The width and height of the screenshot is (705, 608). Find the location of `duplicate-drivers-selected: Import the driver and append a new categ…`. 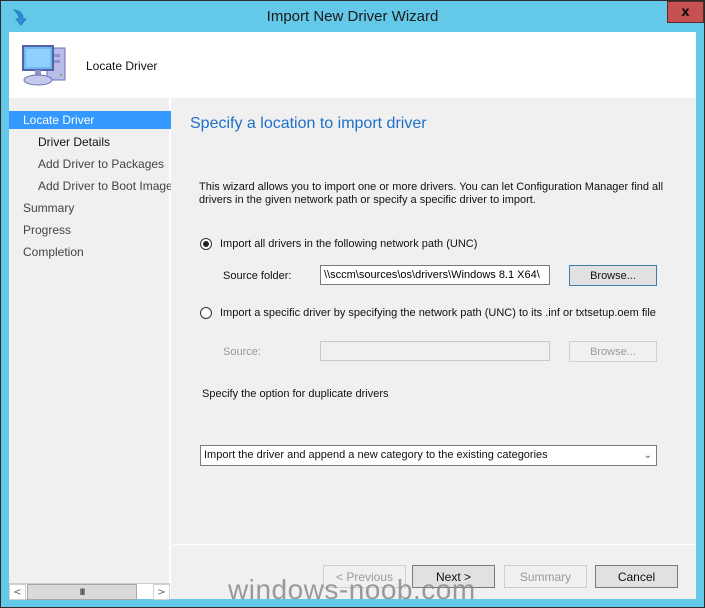

duplicate-drivers-selected: Import the driver and append a new categ… is located at coordinates (376, 455).